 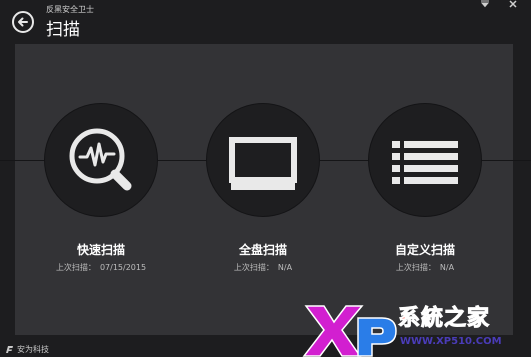 I want to click on back-button, so click(x=23, y=22).